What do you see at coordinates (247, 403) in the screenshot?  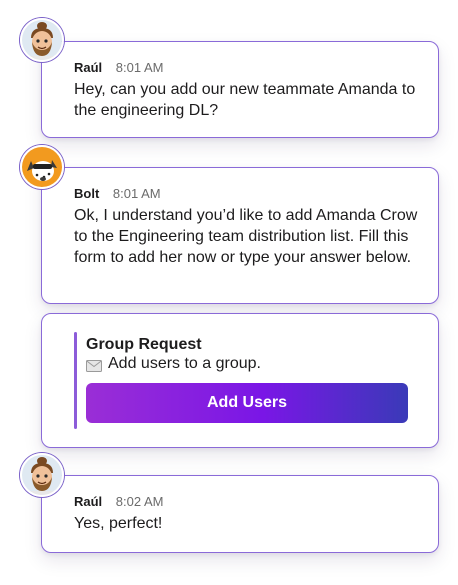 I see `add-users-button: Add Users` at bounding box center [247, 403].